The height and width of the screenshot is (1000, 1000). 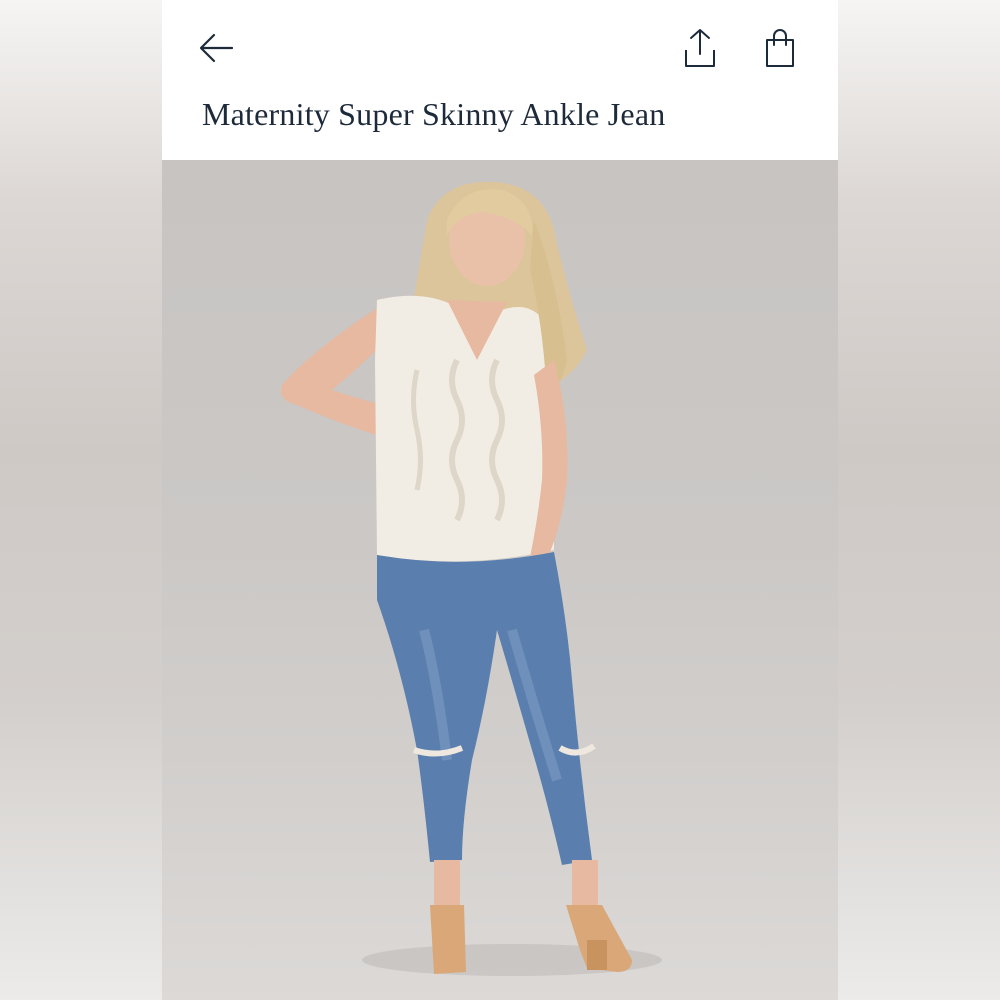 What do you see at coordinates (434, 114) in the screenshot?
I see `product-title: Maternity Super Skinny Ankle Jean` at bounding box center [434, 114].